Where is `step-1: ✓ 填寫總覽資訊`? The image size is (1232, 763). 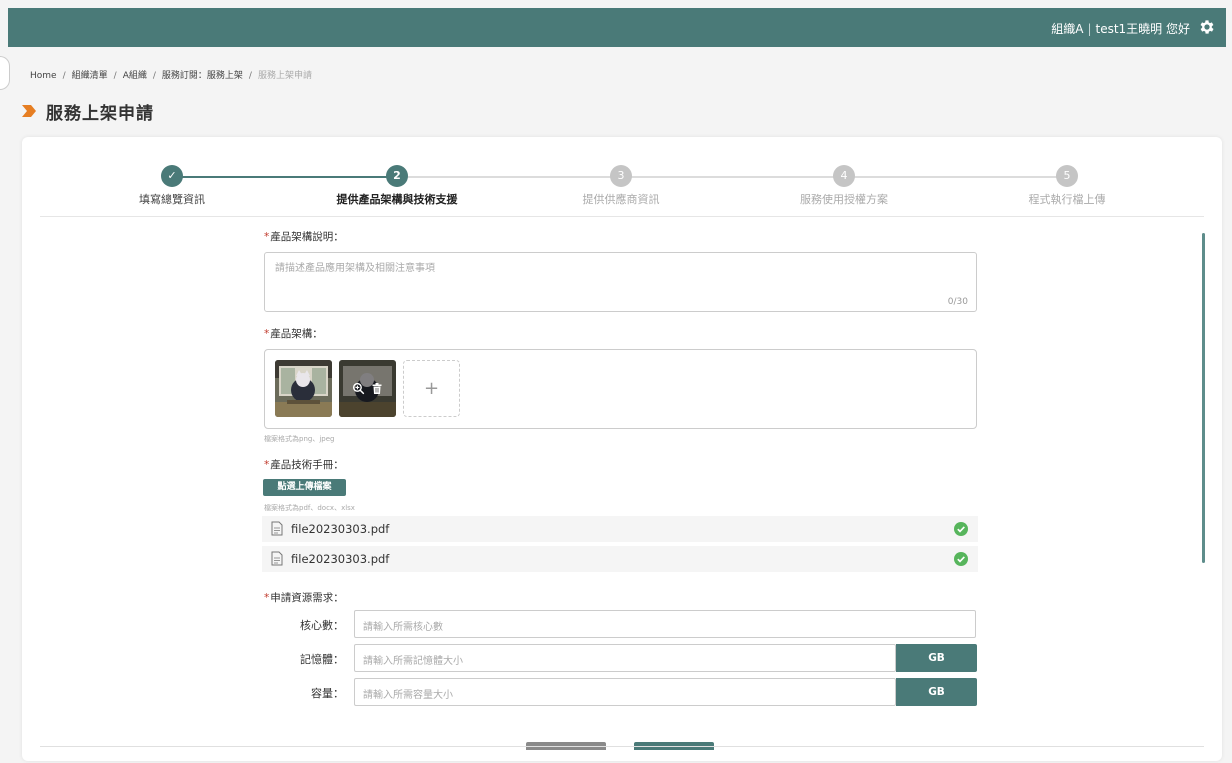
step-1: ✓ 填寫總覽資訊 is located at coordinates (172, 186).